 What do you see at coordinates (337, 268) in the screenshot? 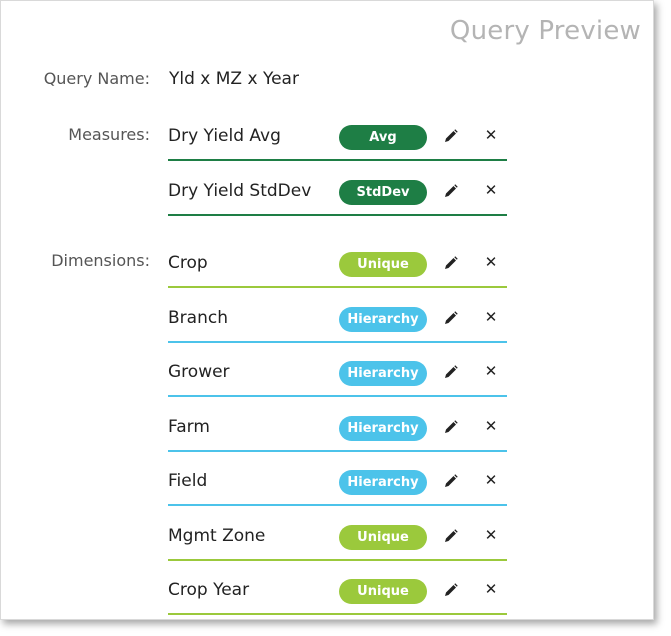
I see `dimension-row: Crop Unique ✕` at bounding box center [337, 268].